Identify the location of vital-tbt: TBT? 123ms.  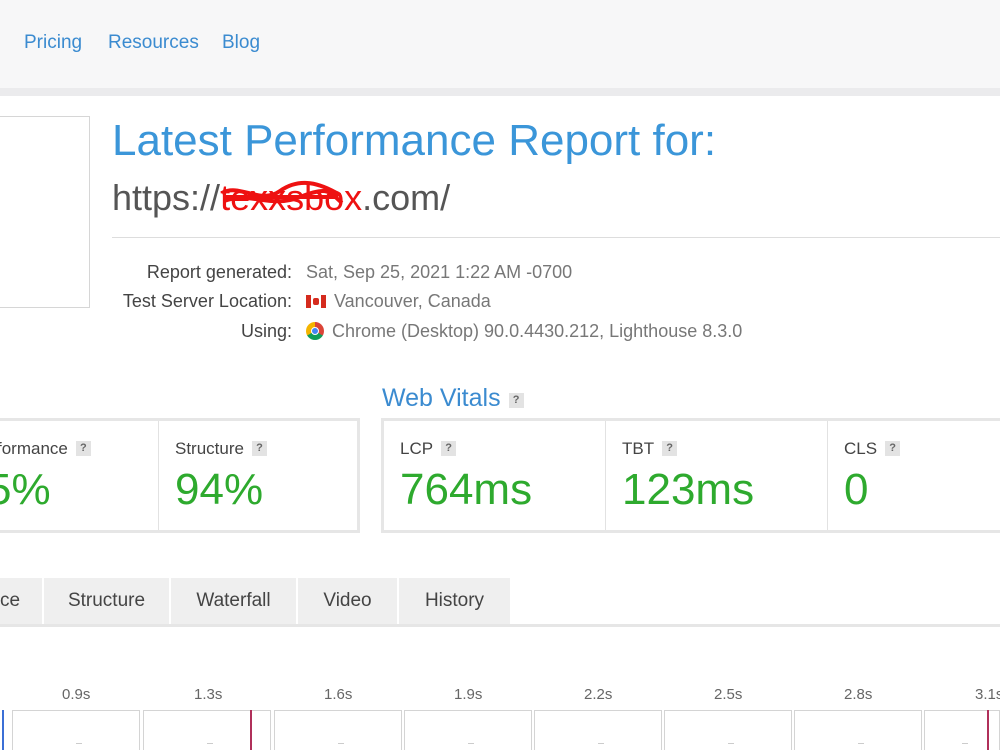
(717, 475).